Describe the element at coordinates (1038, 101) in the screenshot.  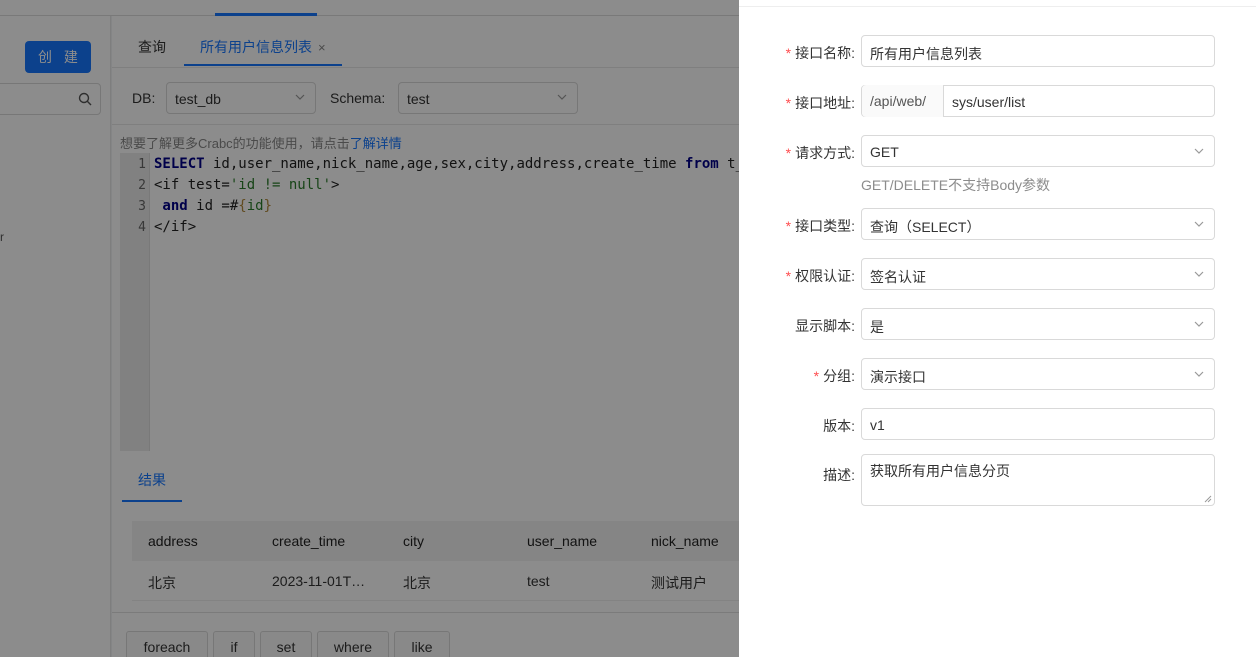
I see `api-path-input: /api/web/ sys/user/list` at that location.